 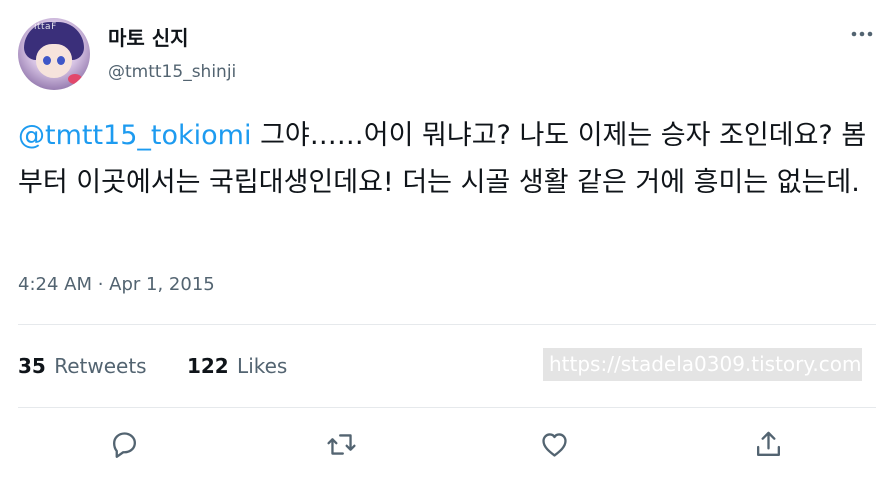 I want to click on avatar-accent, so click(x=75, y=79).